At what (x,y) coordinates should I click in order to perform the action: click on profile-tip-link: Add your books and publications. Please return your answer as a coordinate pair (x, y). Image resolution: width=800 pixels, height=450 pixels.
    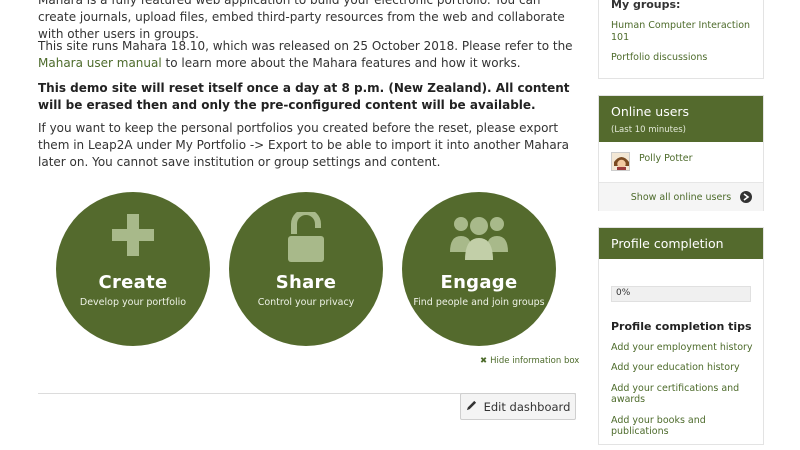
    Looking at the image, I should click on (684, 426).